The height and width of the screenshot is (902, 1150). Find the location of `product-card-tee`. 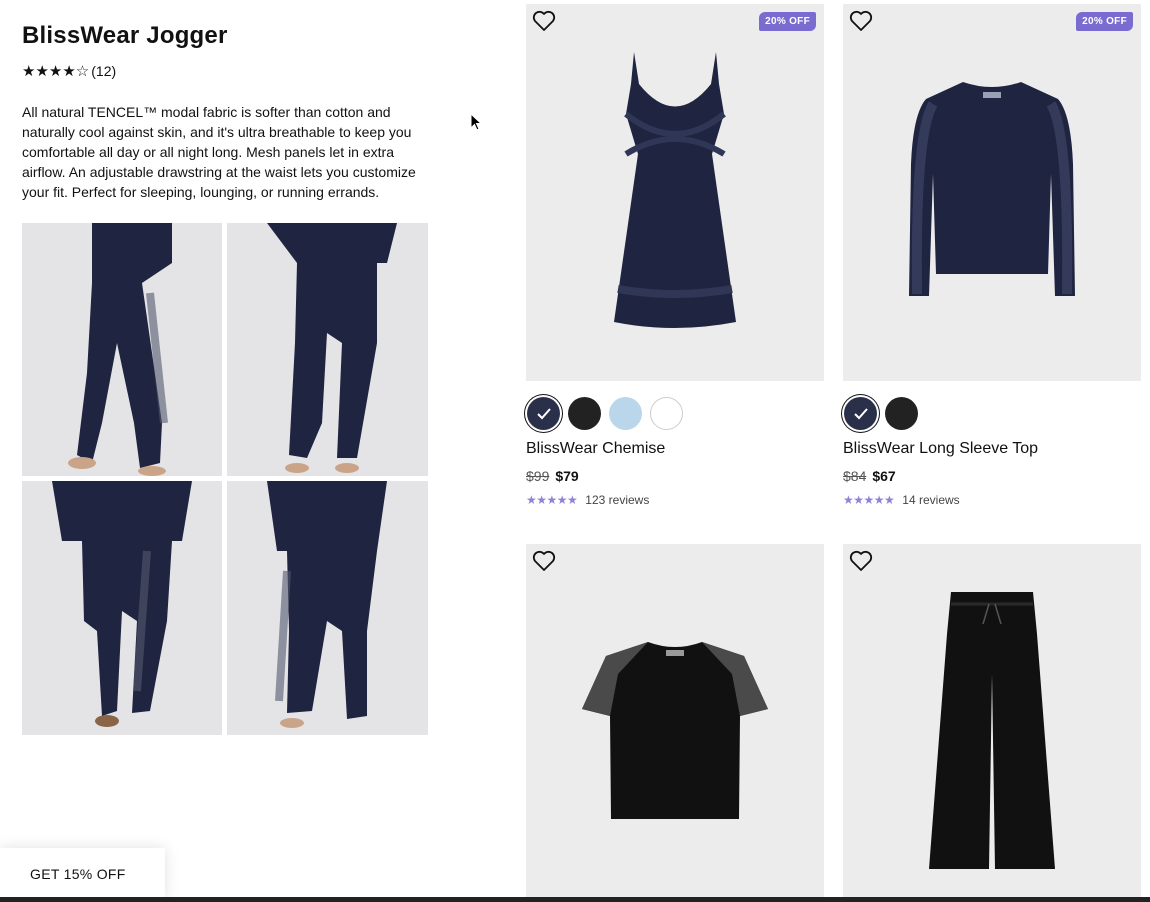

product-card-tee is located at coordinates (675, 721).